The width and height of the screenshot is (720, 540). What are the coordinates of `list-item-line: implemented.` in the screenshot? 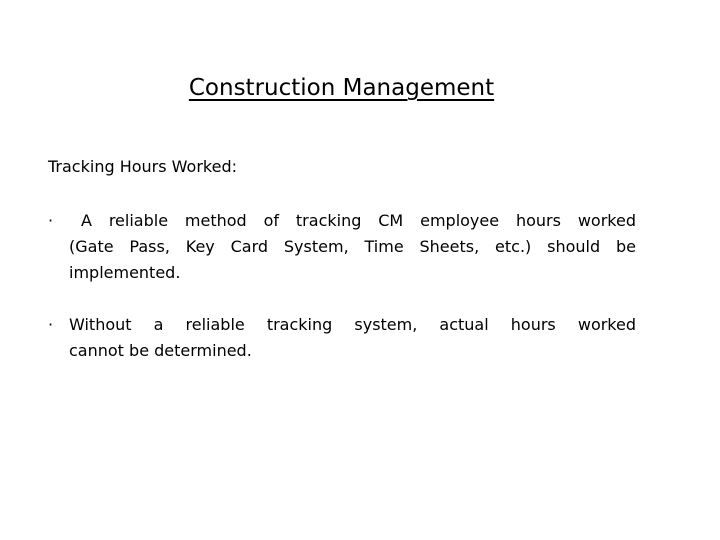 It's located at (125, 272).